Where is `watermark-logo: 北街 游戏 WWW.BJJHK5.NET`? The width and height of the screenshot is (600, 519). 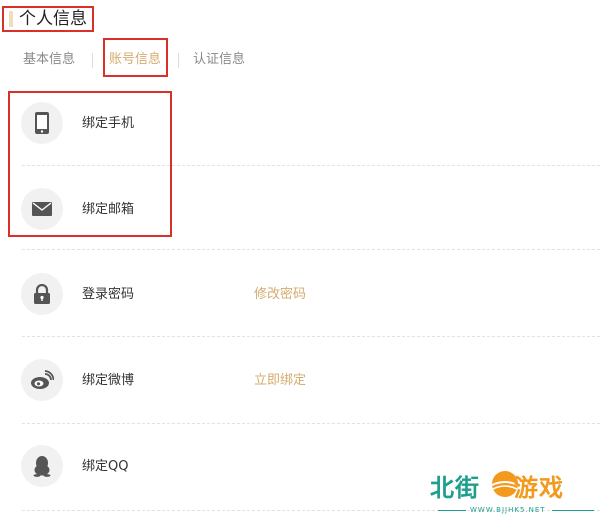 watermark-logo: 北街 游戏 WWW.BJJHK5.NET is located at coordinates (514, 493).